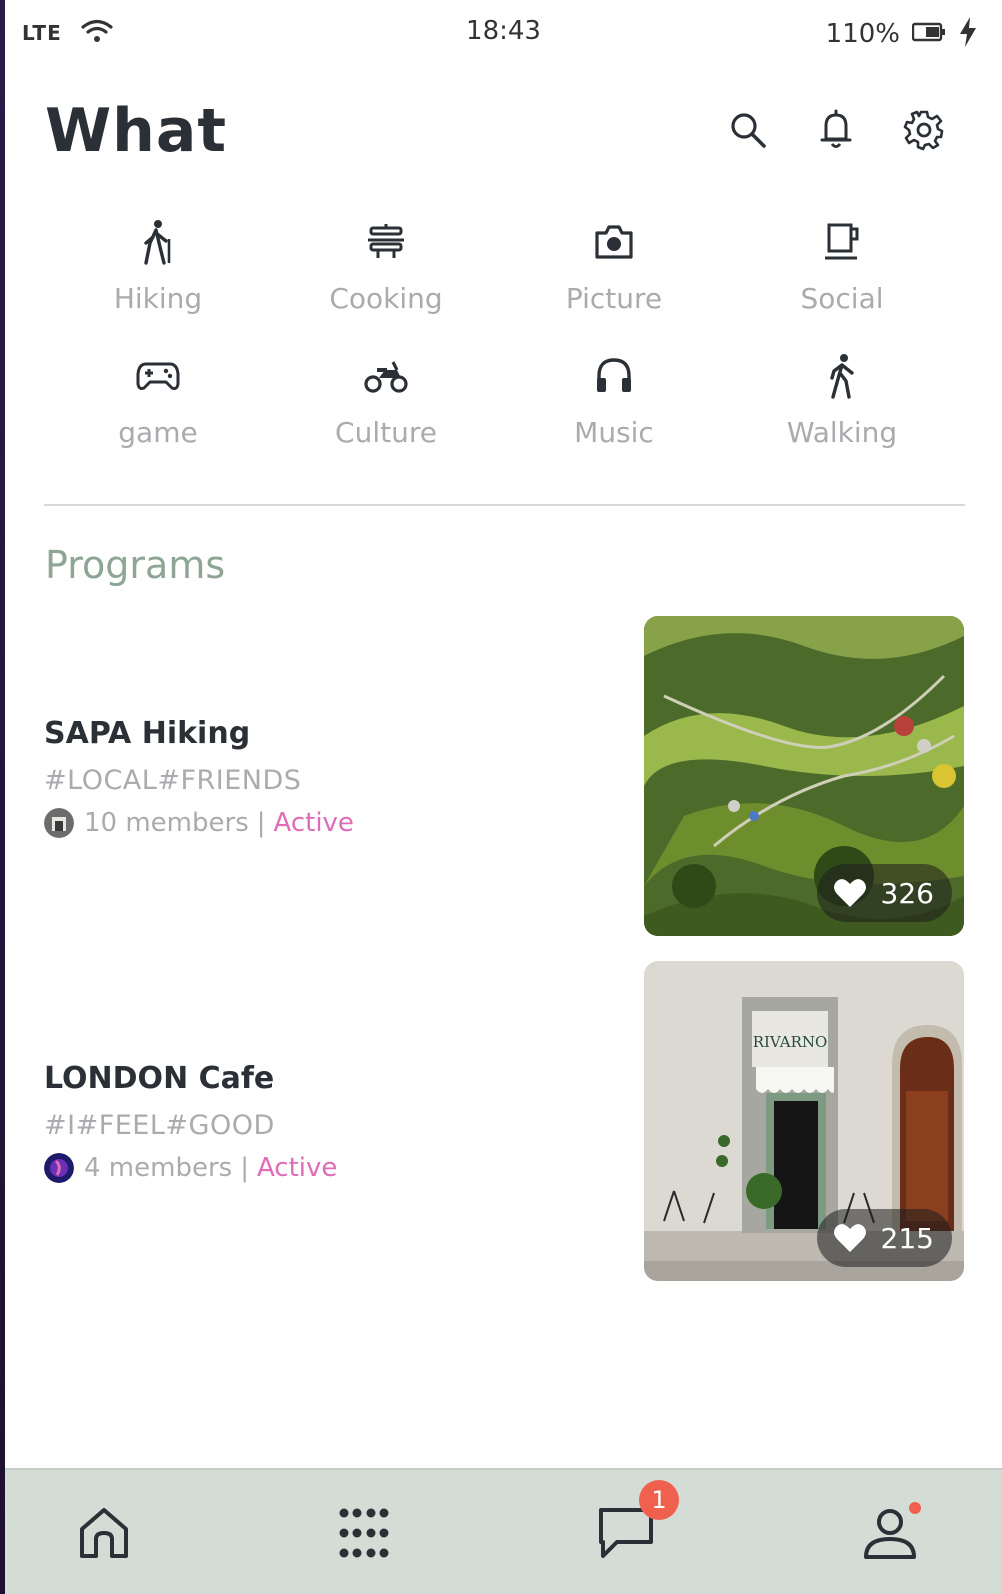  I want to click on category-label: Walking, so click(842, 432).